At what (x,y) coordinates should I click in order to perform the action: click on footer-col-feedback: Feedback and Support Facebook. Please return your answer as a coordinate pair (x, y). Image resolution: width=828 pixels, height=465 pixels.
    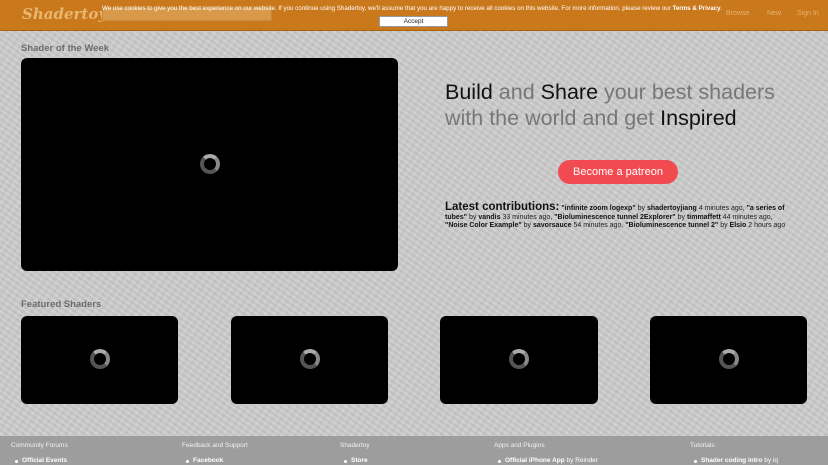
    Looking at the image, I should click on (215, 453).